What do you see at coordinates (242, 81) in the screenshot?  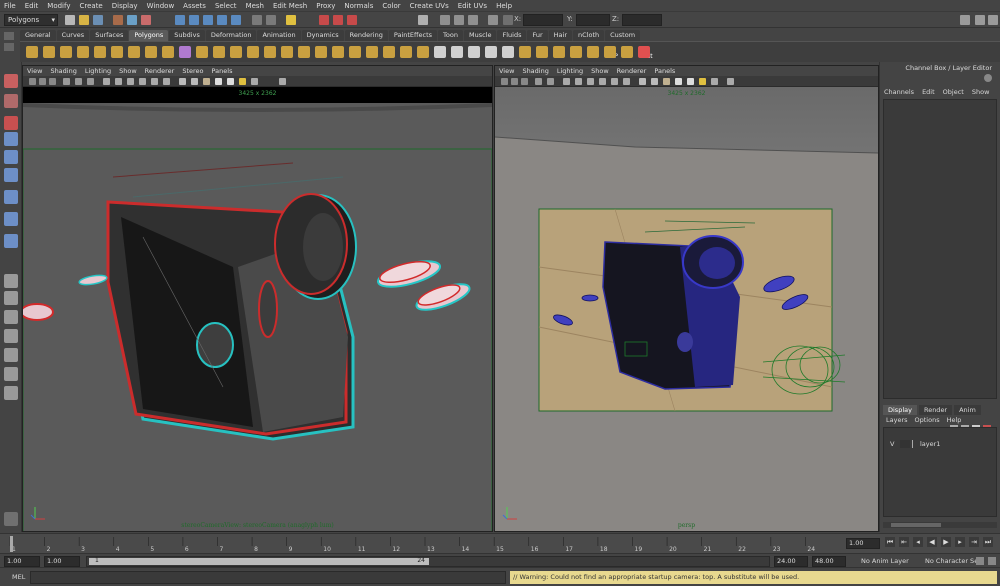 I see `xray-icon` at bounding box center [242, 81].